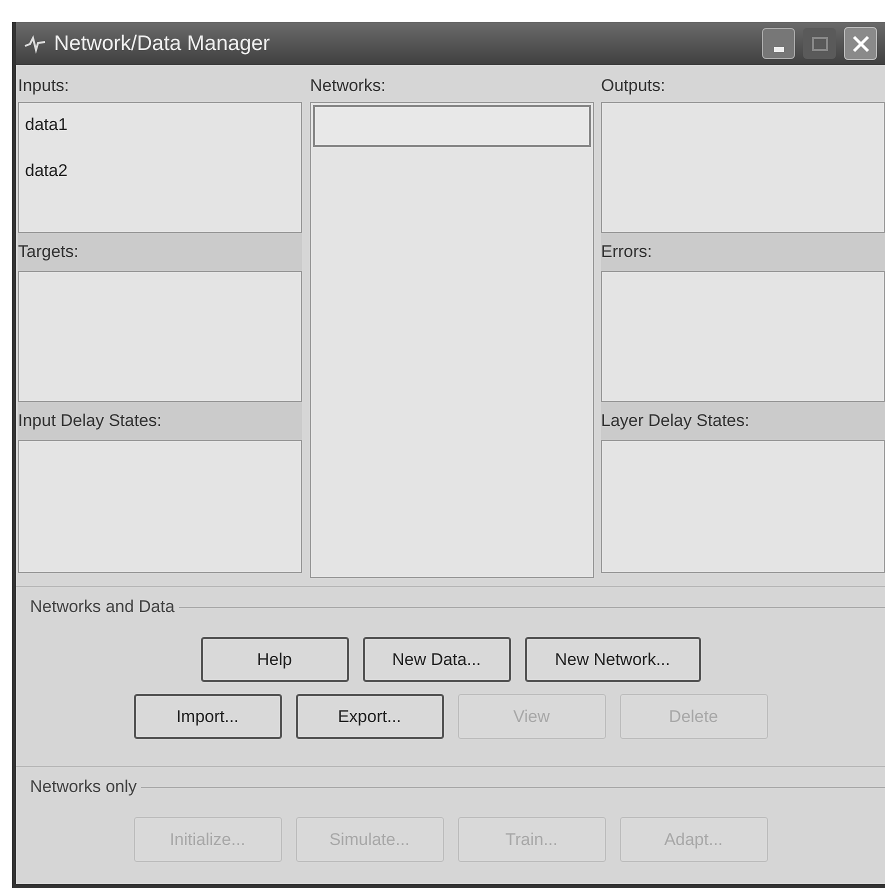  Describe the element at coordinates (675, 421) in the screenshot. I see `panel-label: Layer Delay States:` at that location.